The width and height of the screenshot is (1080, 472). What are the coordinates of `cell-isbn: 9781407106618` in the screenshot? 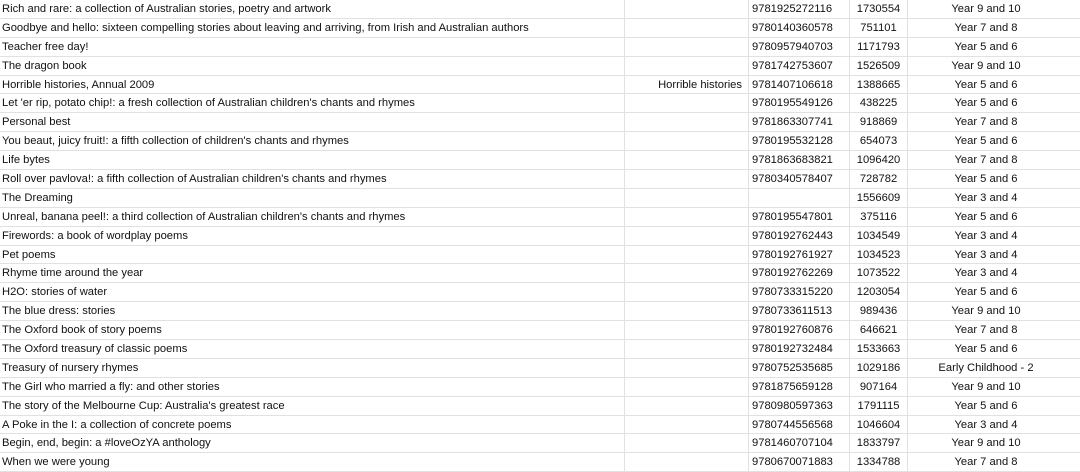 It's located at (799, 84).